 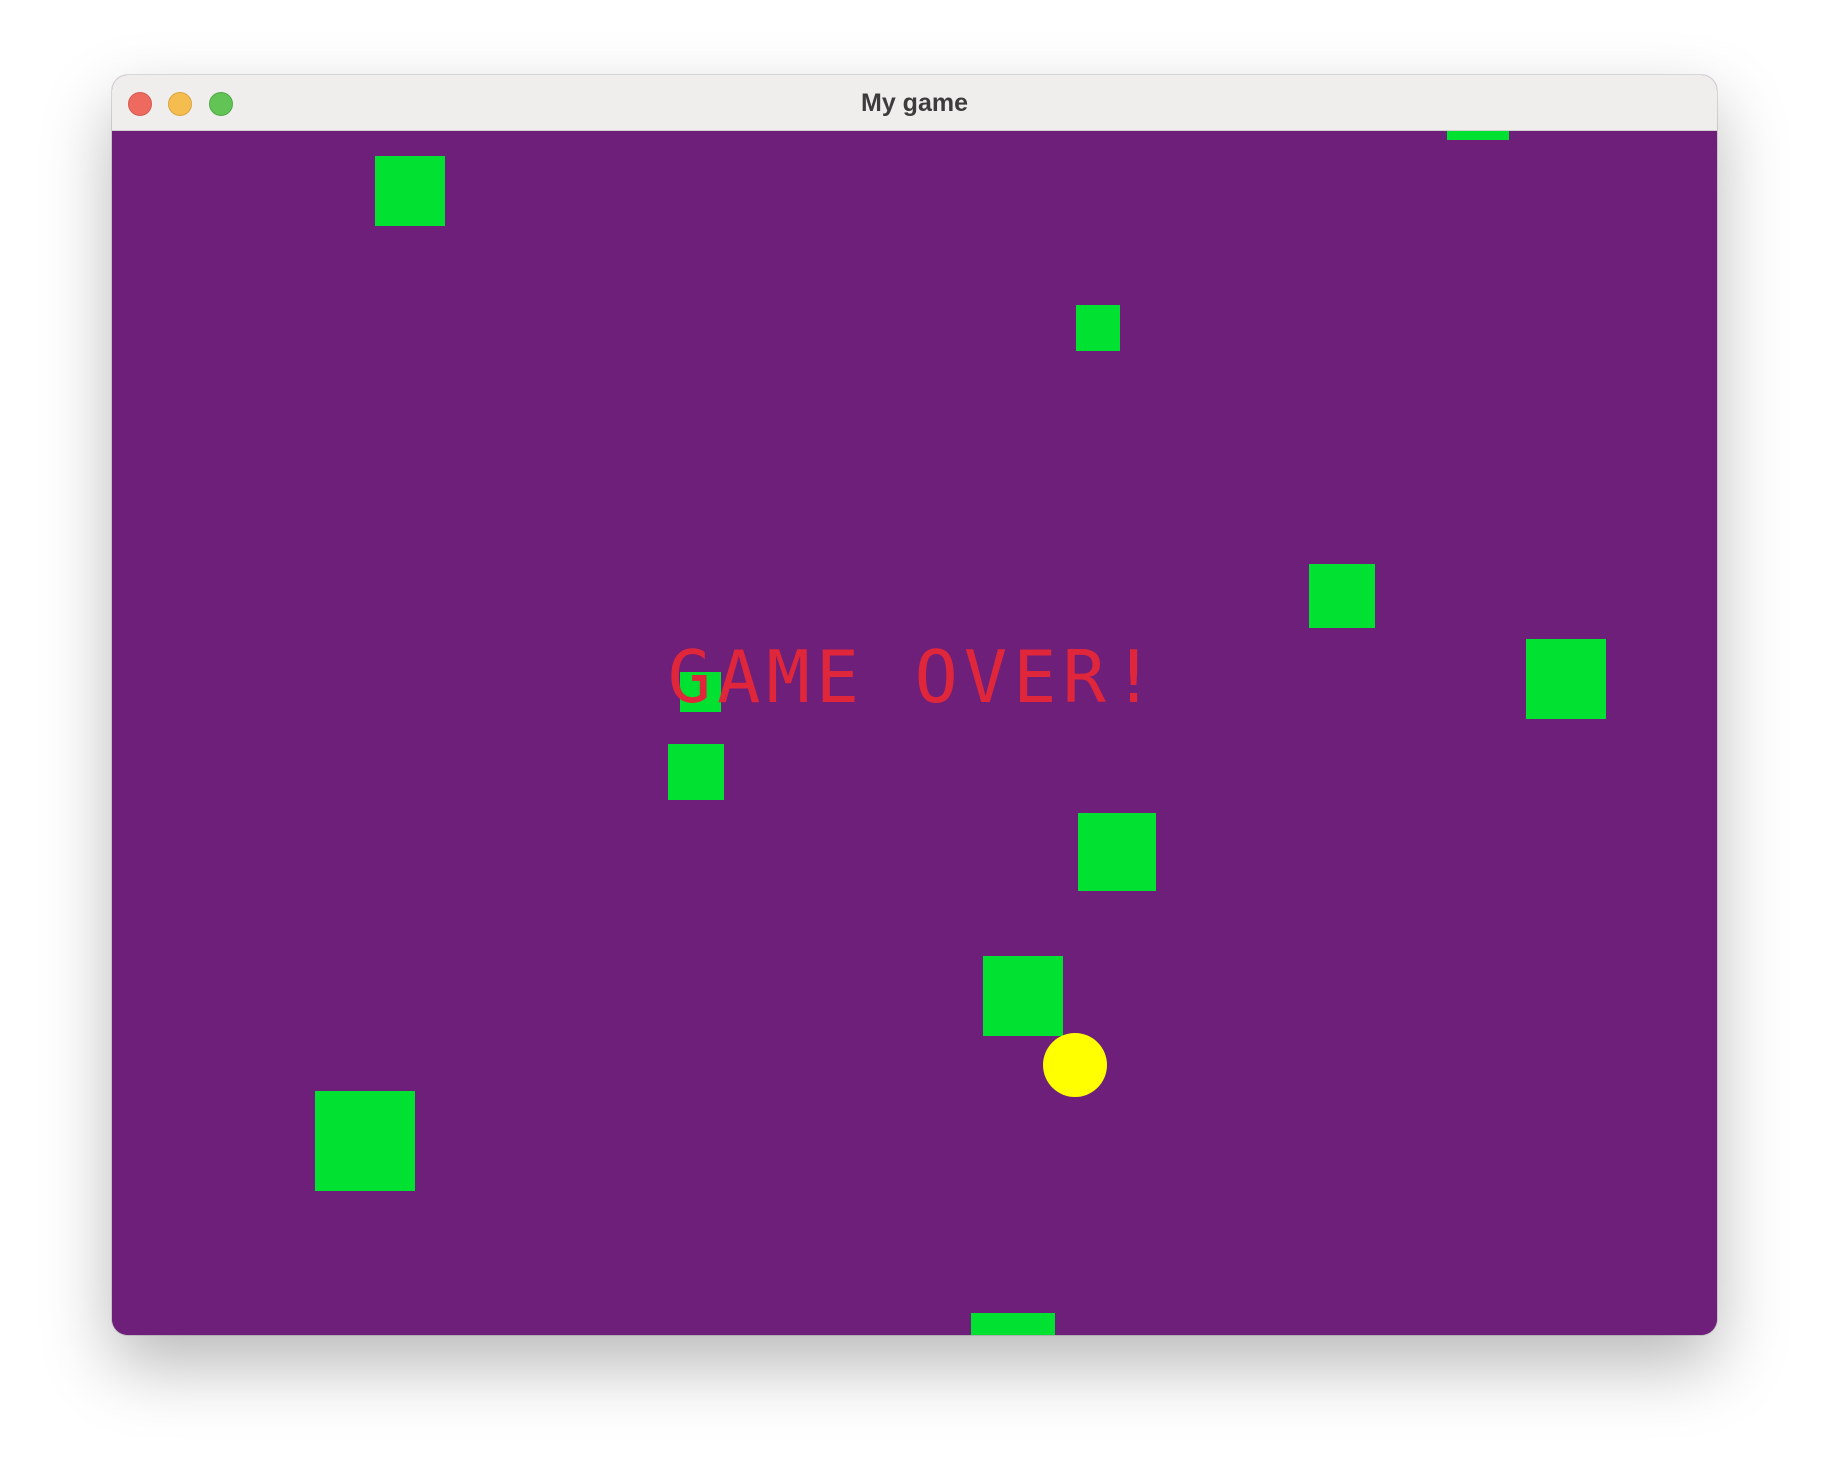 I want to click on game-over-message: GAME OVER!, so click(x=914, y=677).